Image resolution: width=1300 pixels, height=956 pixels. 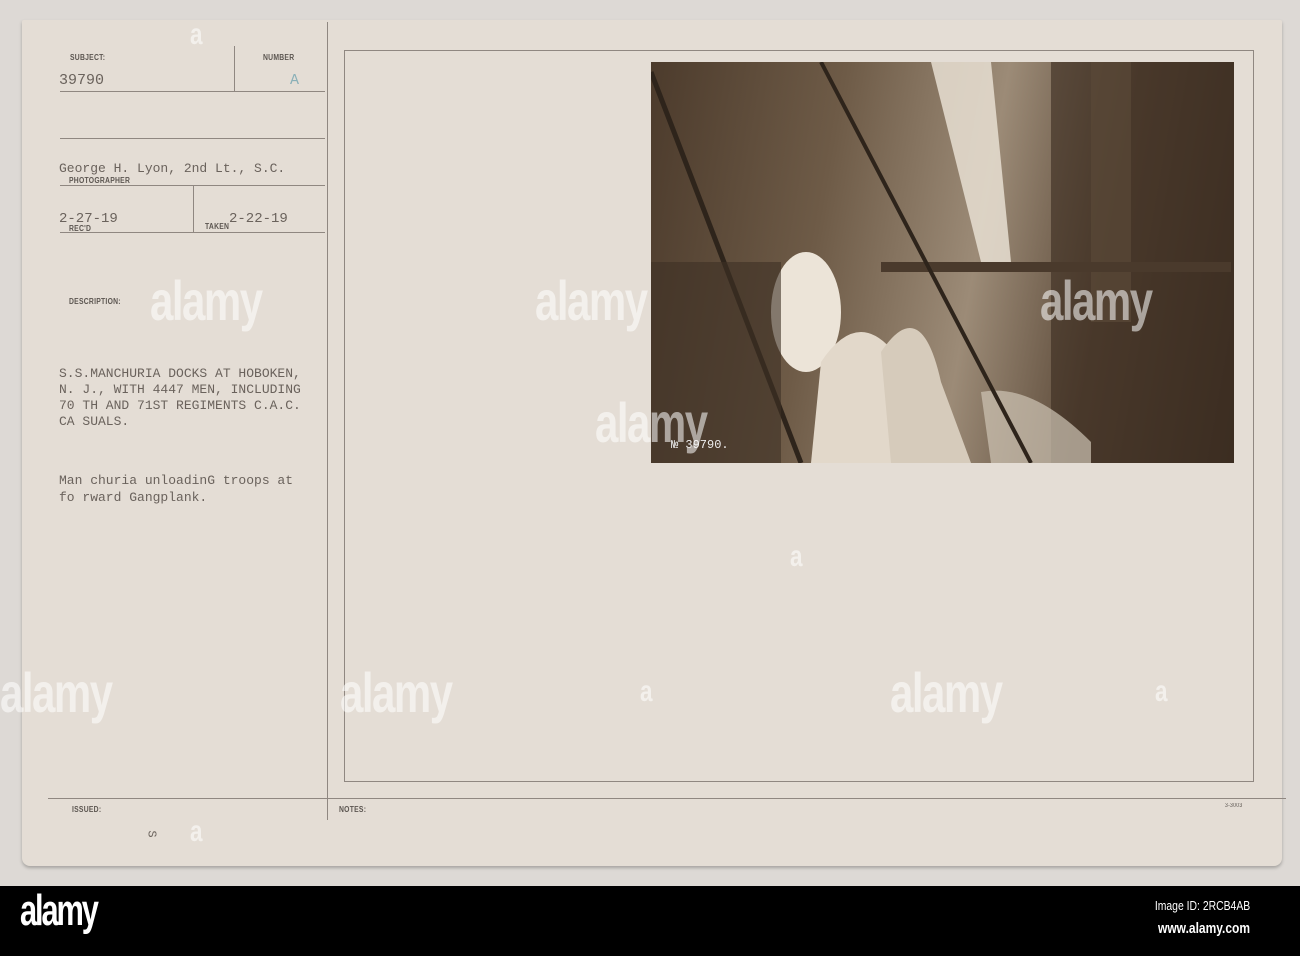 I want to click on caption-line: Man churia unloadinG troops at, so click(x=176, y=480).